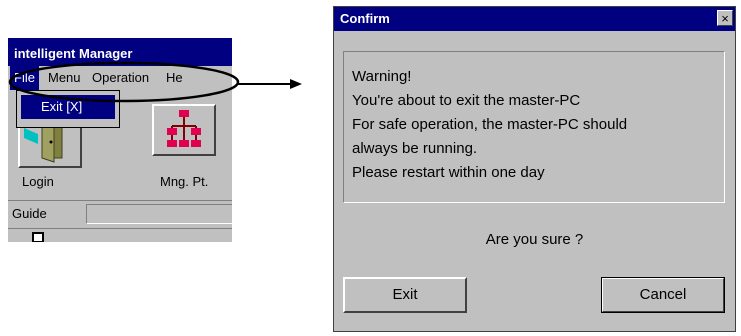 This screenshot has height=336, width=741. What do you see at coordinates (725, 18) in the screenshot?
I see `close-icon: ×` at bounding box center [725, 18].